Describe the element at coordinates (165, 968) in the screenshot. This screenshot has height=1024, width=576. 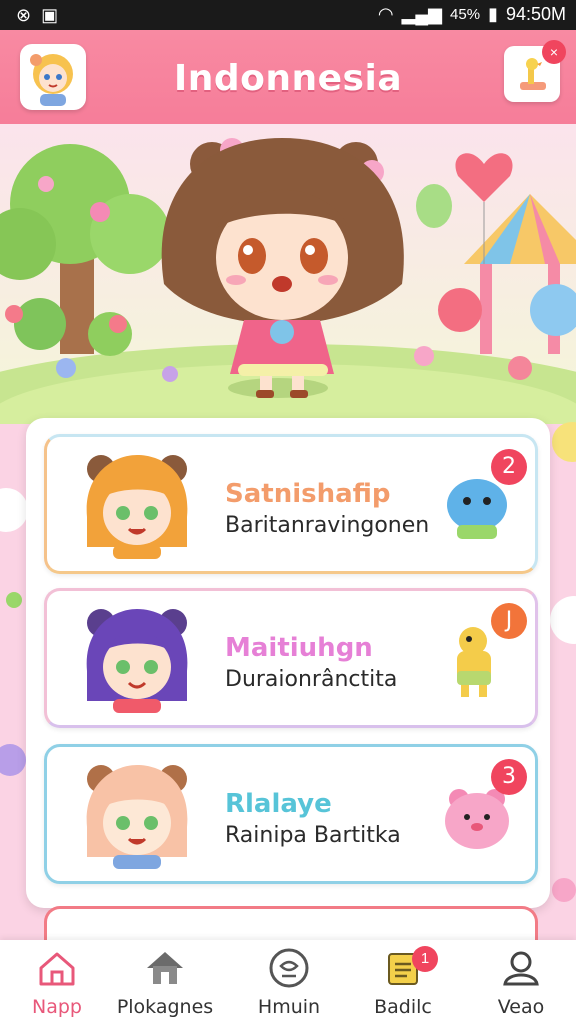
I see `house-icon` at that location.